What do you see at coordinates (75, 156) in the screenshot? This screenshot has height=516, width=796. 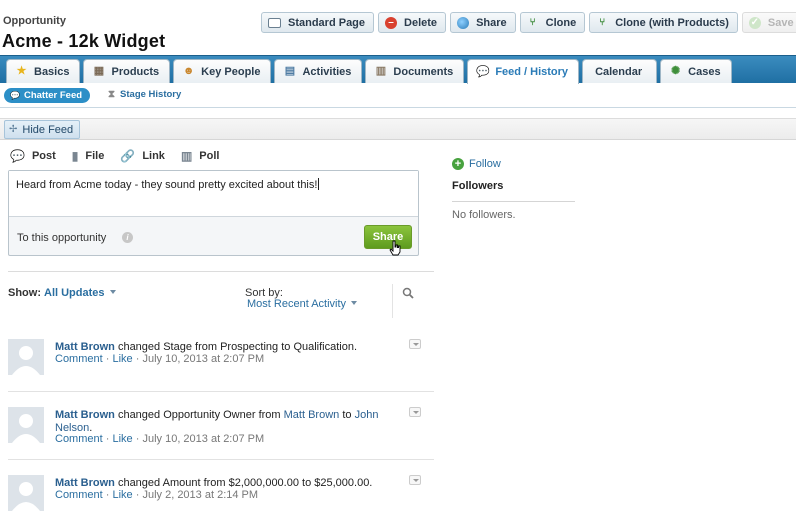 I see `file-icon: ▮` at bounding box center [75, 156].